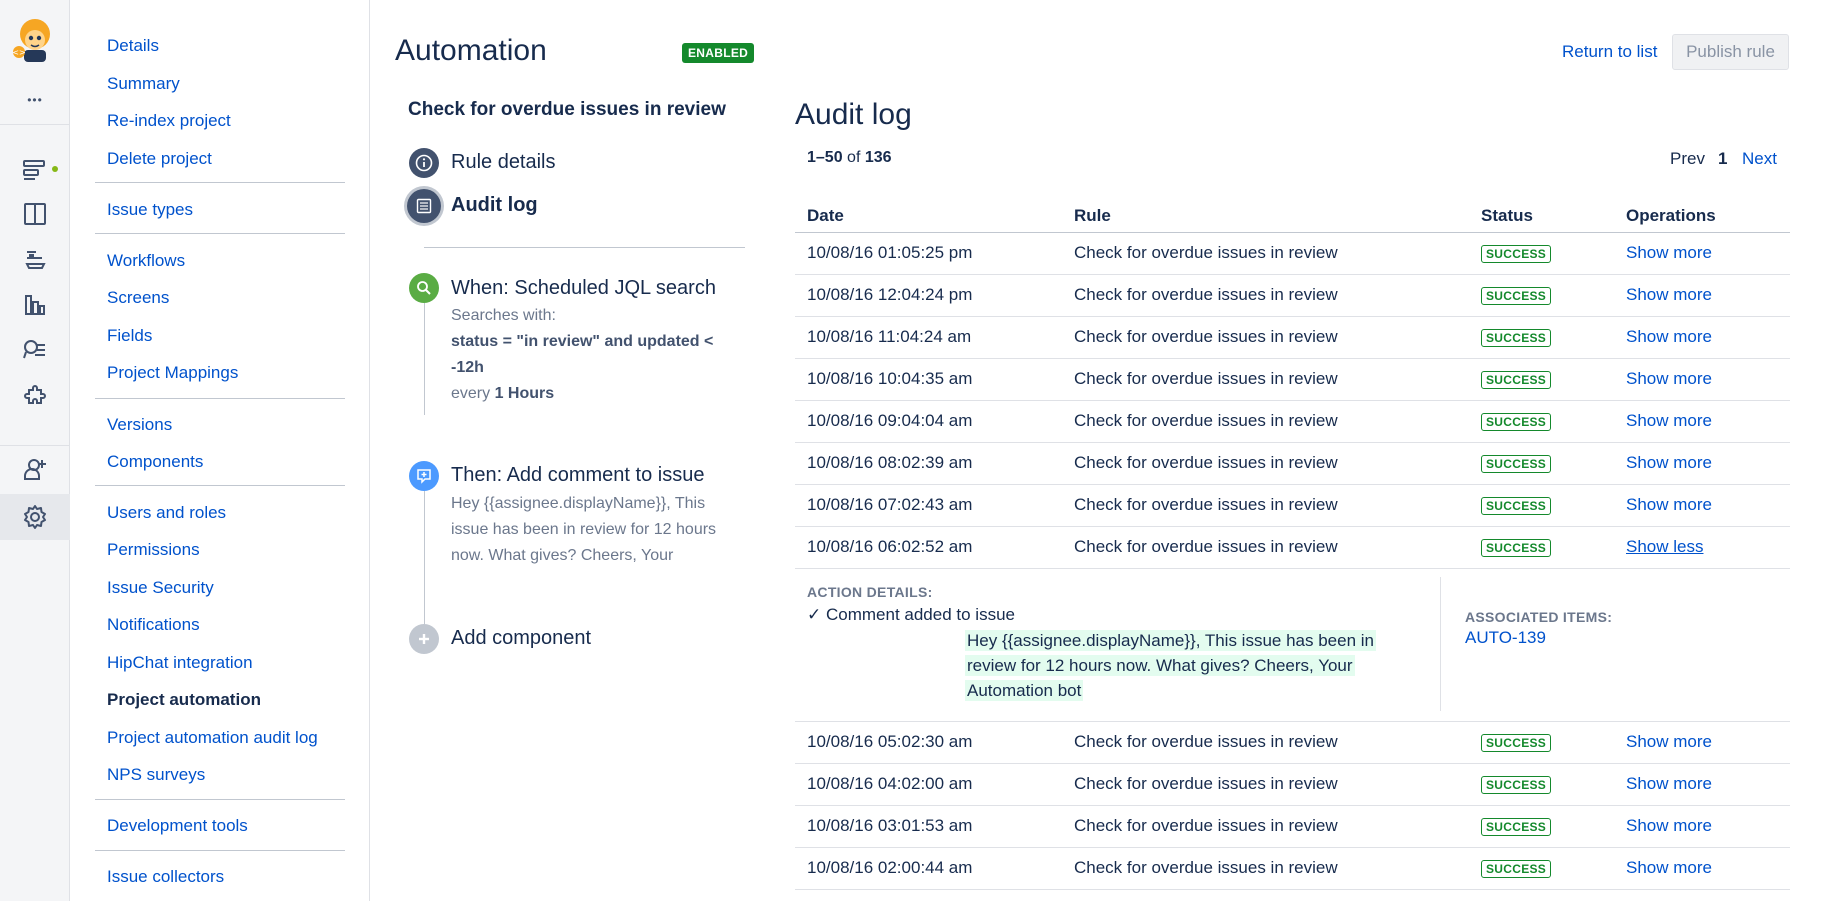  I want to click on cell-date: 10/08/16 06:02:52 am, so click(928, 547).